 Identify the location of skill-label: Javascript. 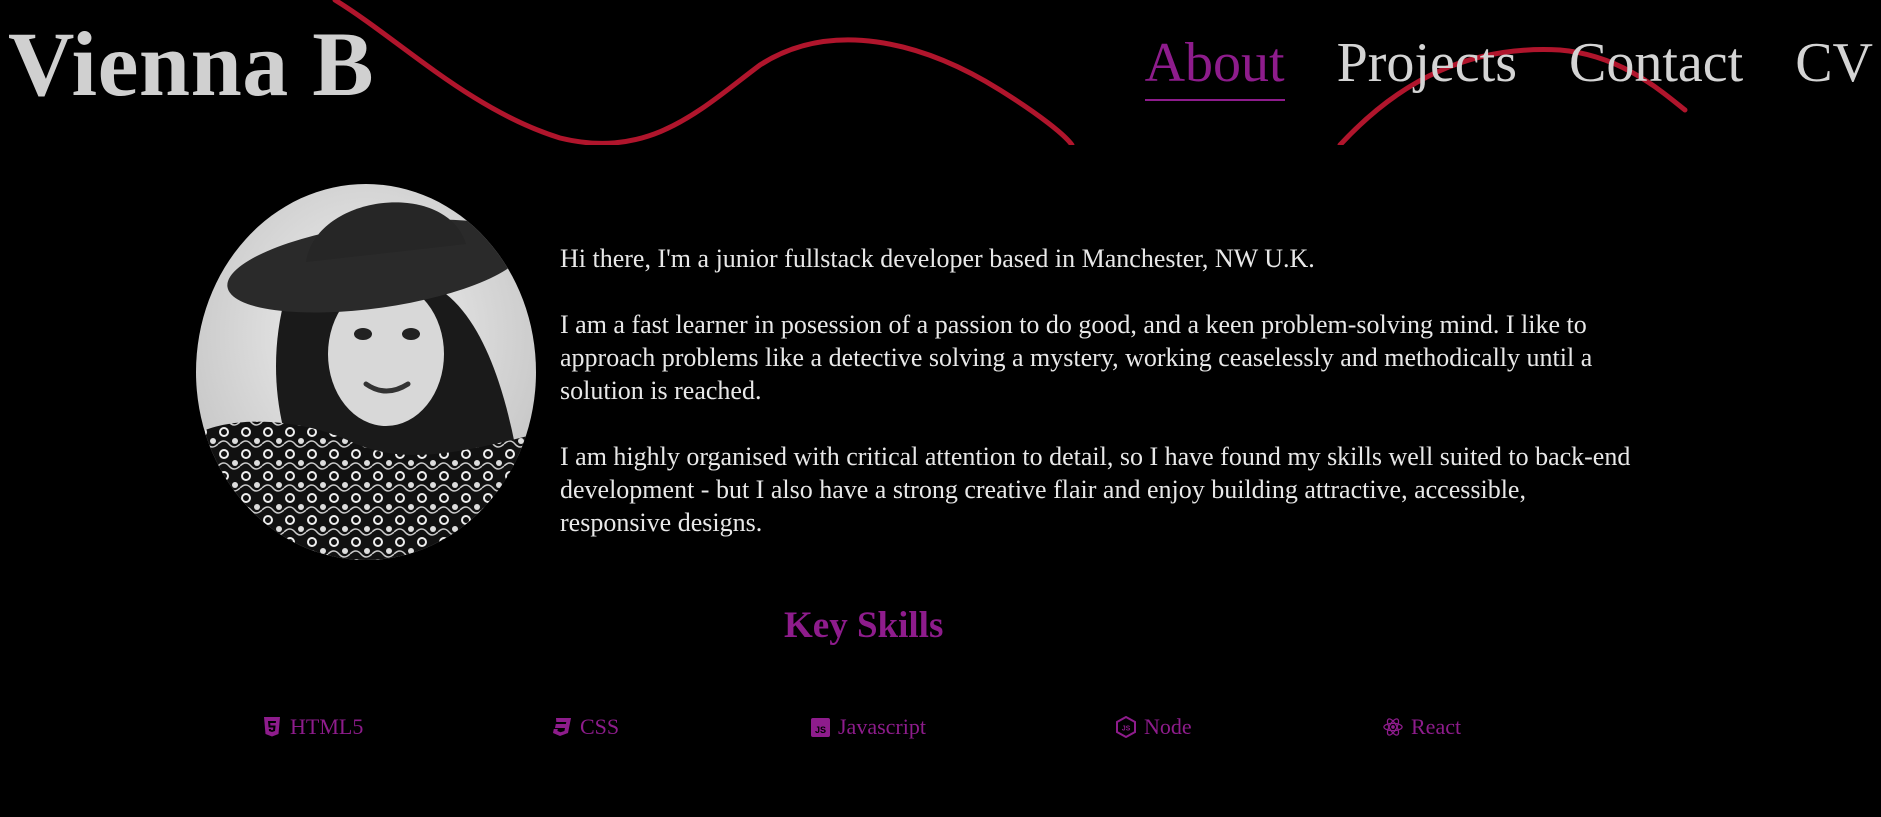
(882, 726).